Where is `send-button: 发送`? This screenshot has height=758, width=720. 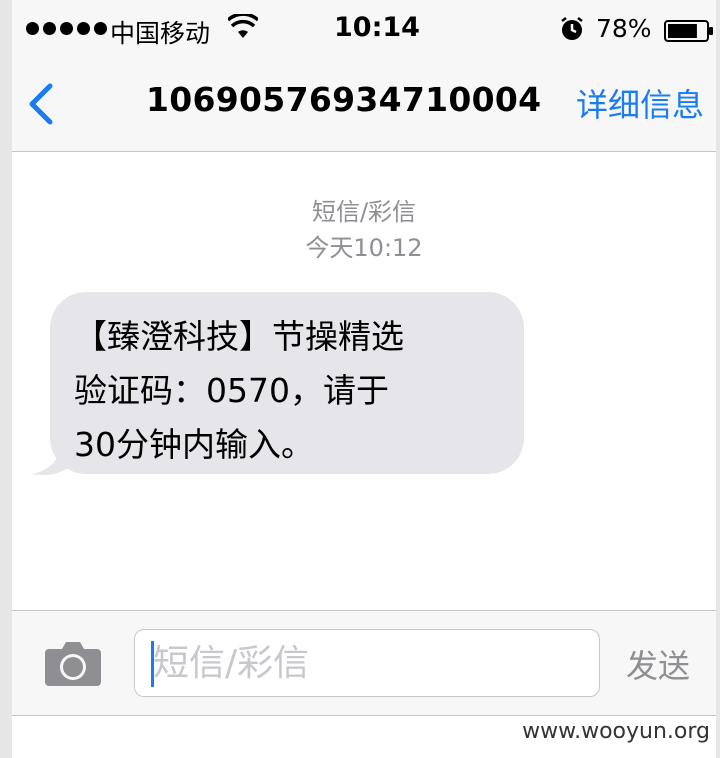
send-button: 发送 is located at coordinates (658, 664).